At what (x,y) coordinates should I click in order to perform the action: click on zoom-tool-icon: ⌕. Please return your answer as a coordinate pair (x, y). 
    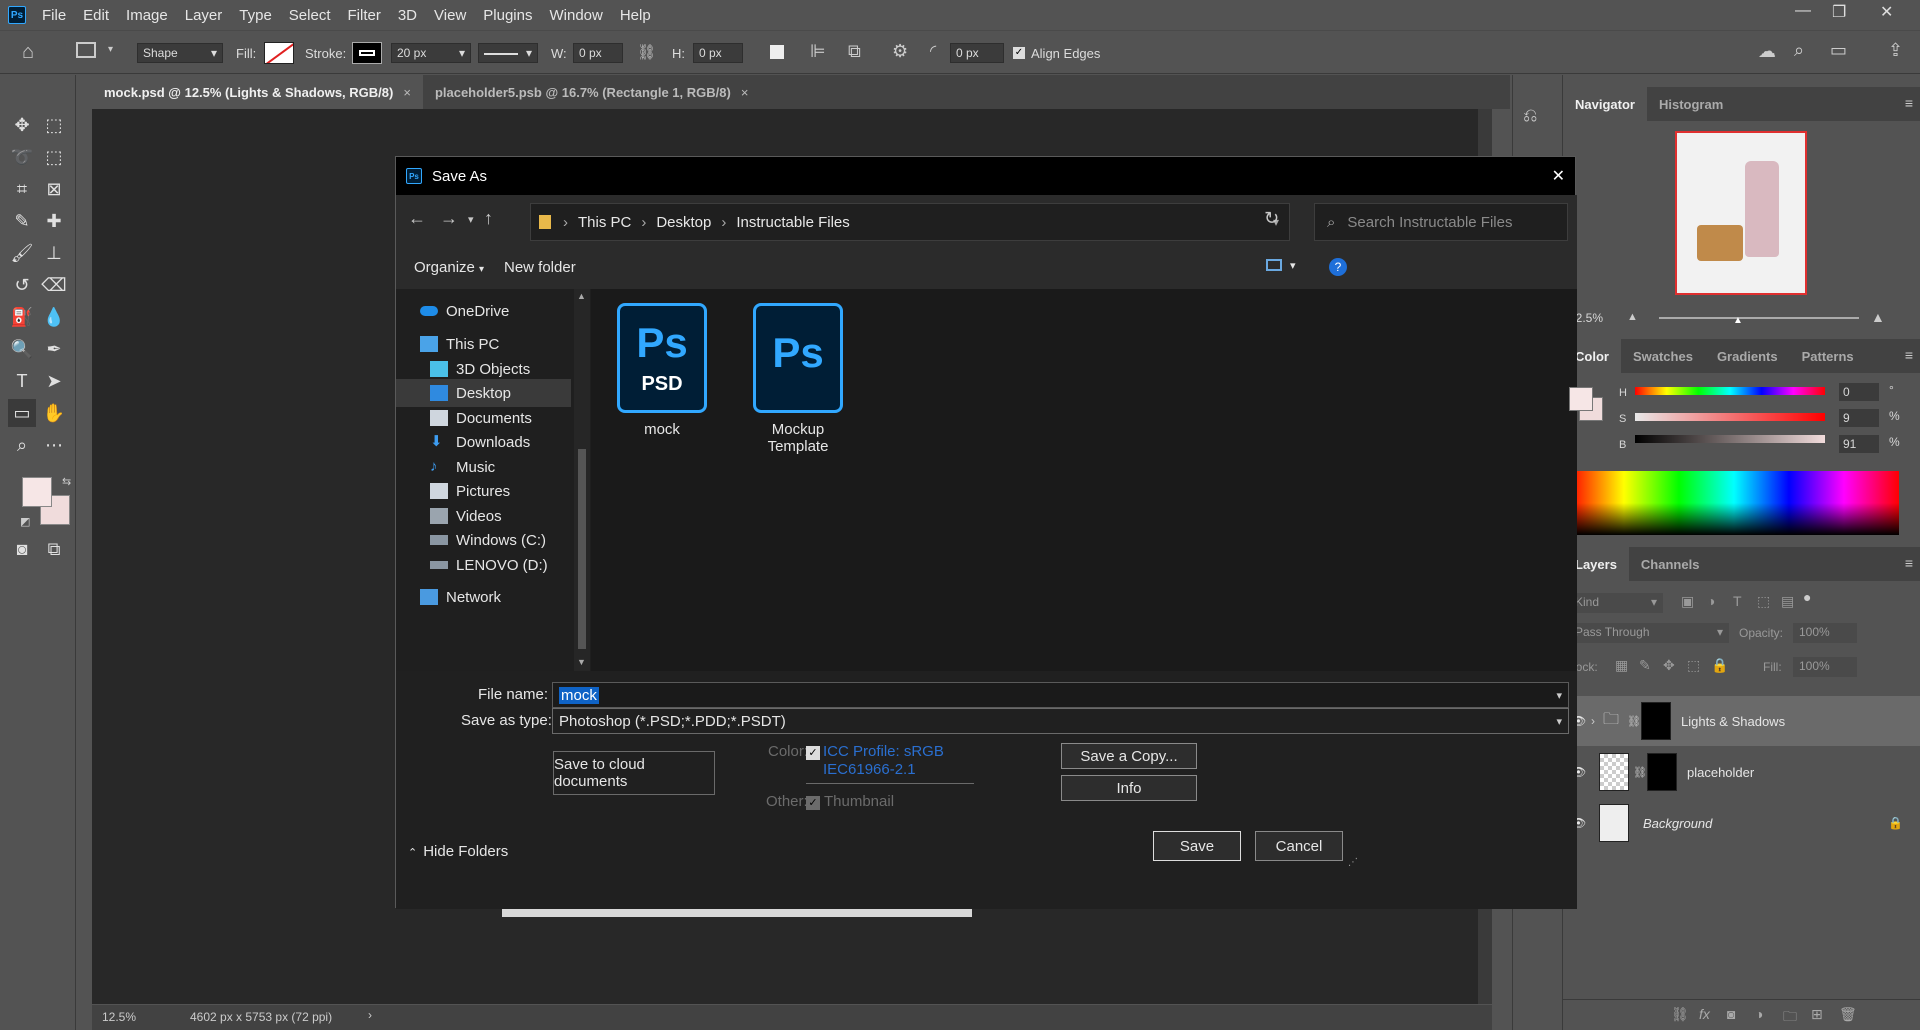
    Looking at the image, I should click on (22, 445).